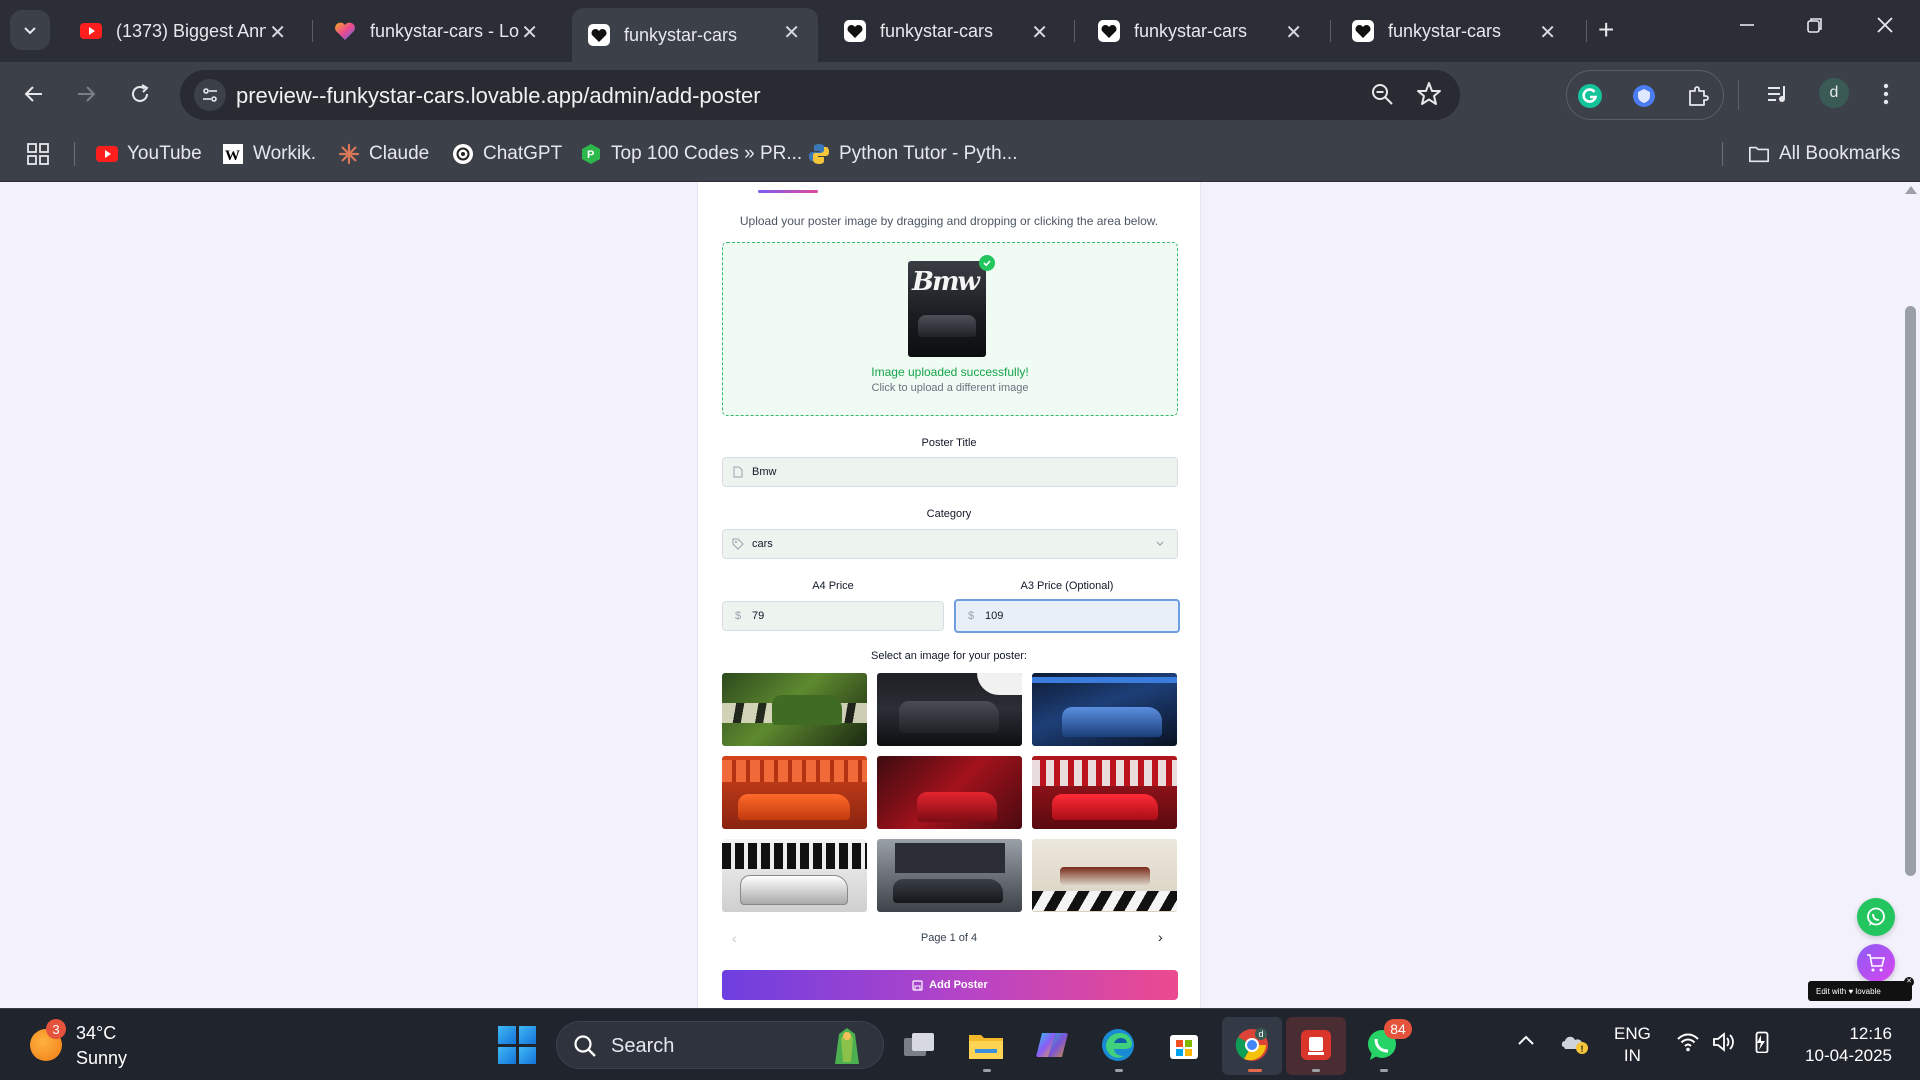 This screenshot has height=1080, width=1920. Describe the element at coordinates (96, 1033) in the screenshot. I see `temperature: 34°C` at that location.